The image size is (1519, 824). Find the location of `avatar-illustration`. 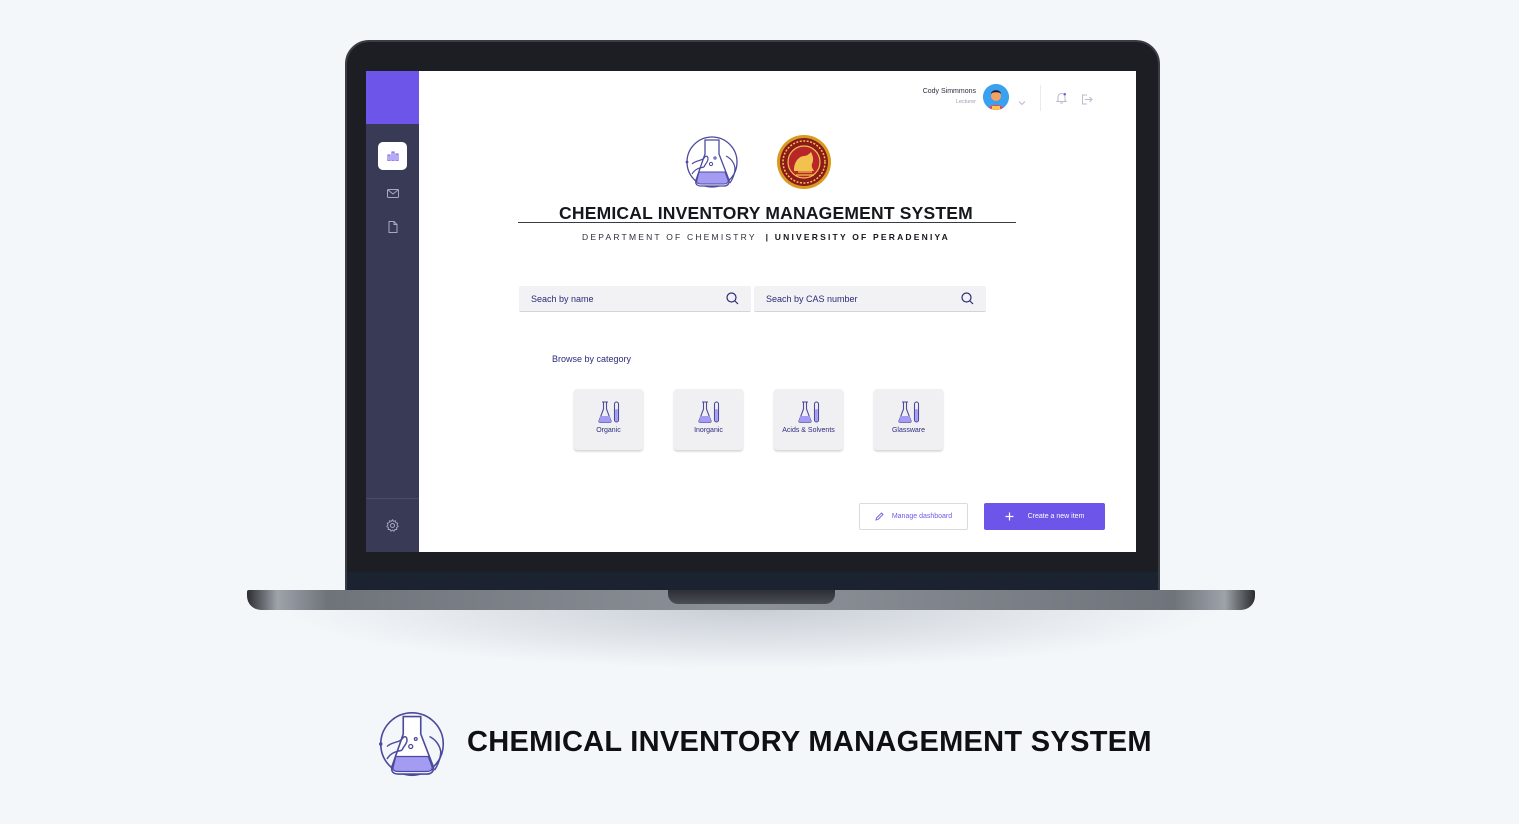

avatar-illustration is located at coordinates (996, 97).